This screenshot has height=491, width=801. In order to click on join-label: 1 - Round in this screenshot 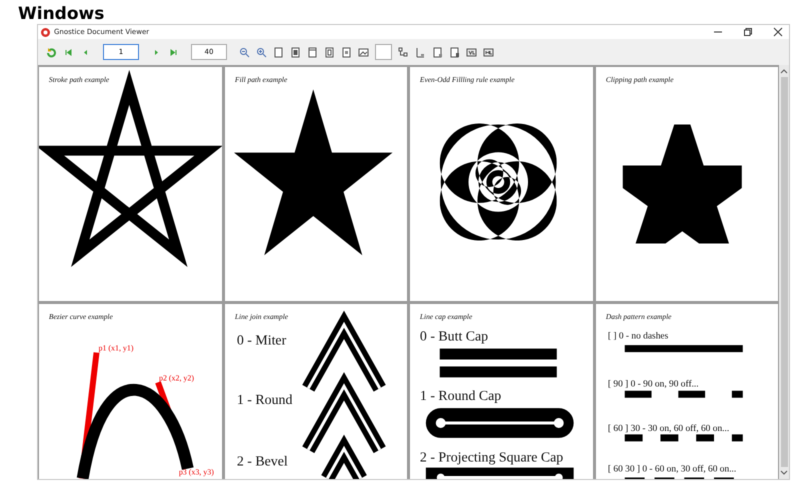, I will do `click(264, 400)`.